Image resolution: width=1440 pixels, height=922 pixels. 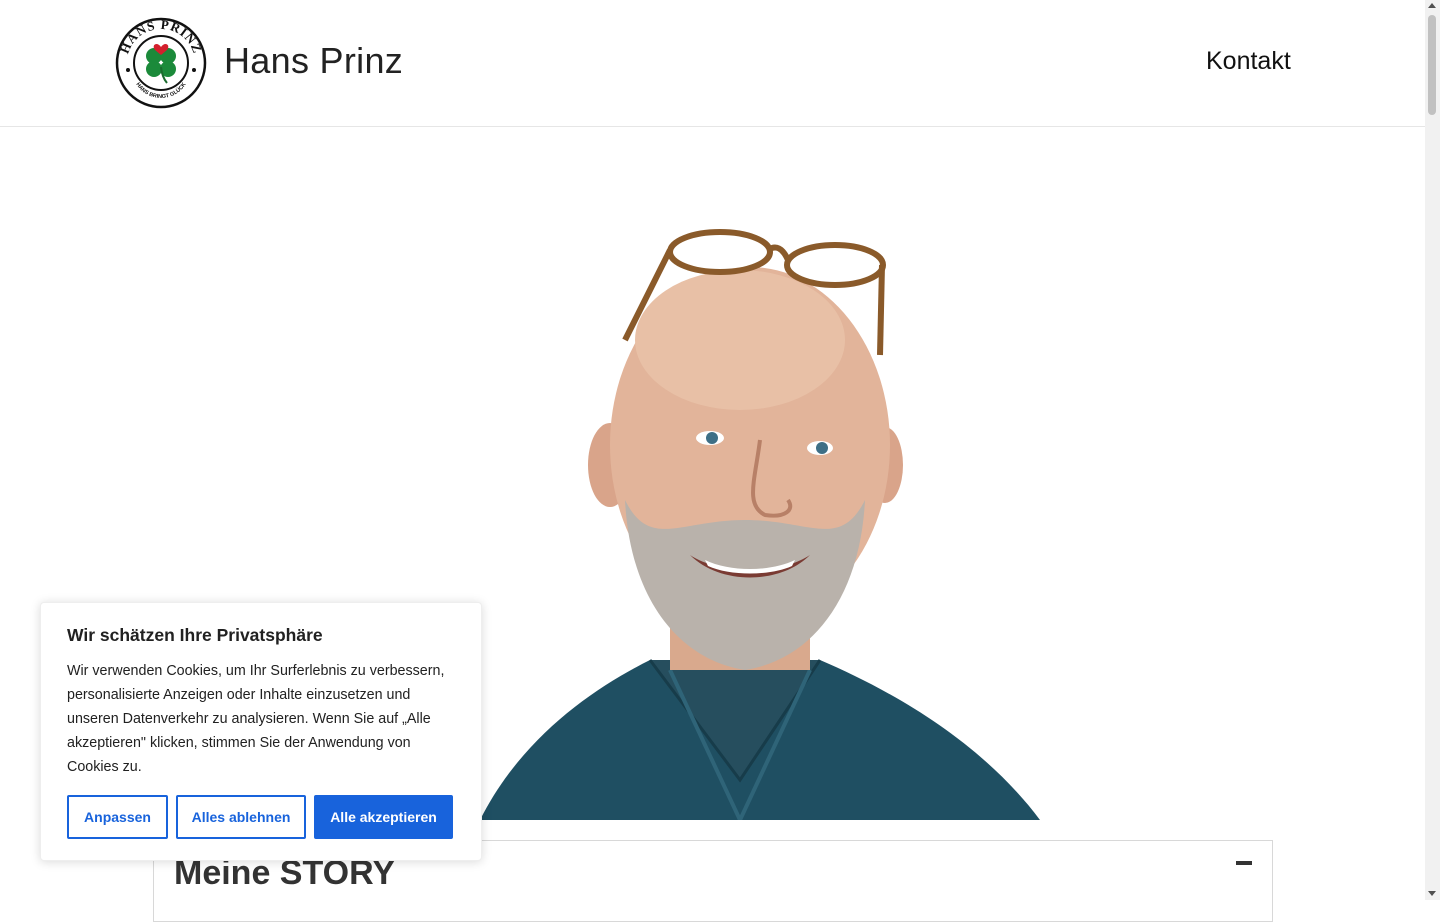 I want to click on cookie-title: Wir schätzen Ihre Privatsphäre, so click(x=195, y=635).